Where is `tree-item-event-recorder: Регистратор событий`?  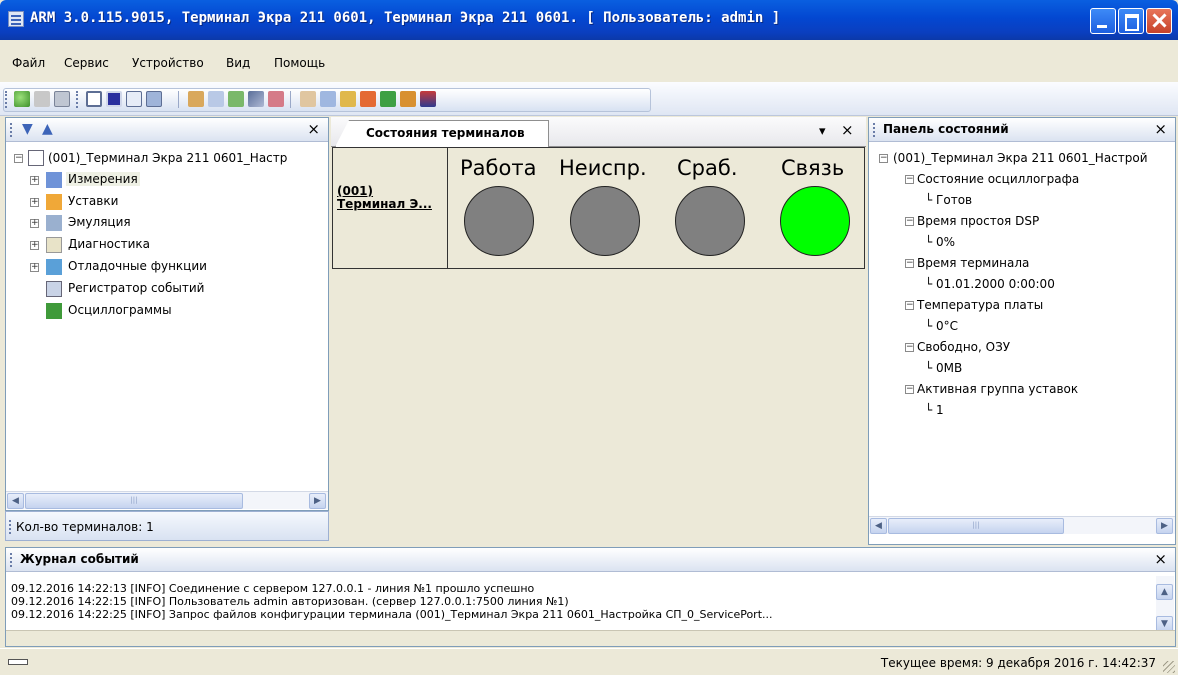
tree-item-event-recorder: Регистратор событий is located at coordinates (136, 288).